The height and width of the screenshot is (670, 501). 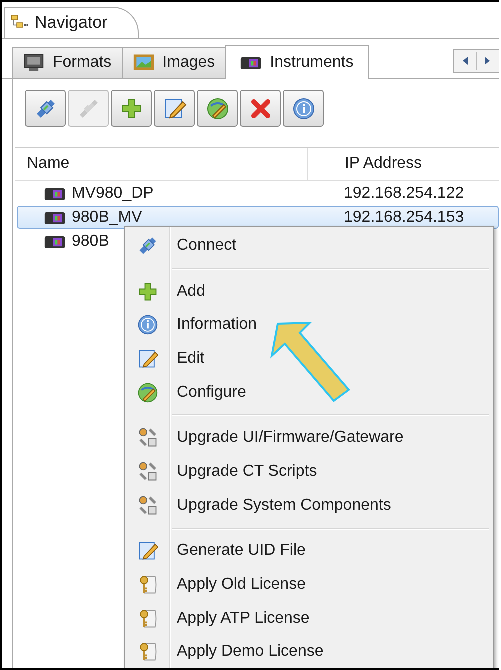 I want to click on table-cell: MV980_DP, so click(x=113, y=193).